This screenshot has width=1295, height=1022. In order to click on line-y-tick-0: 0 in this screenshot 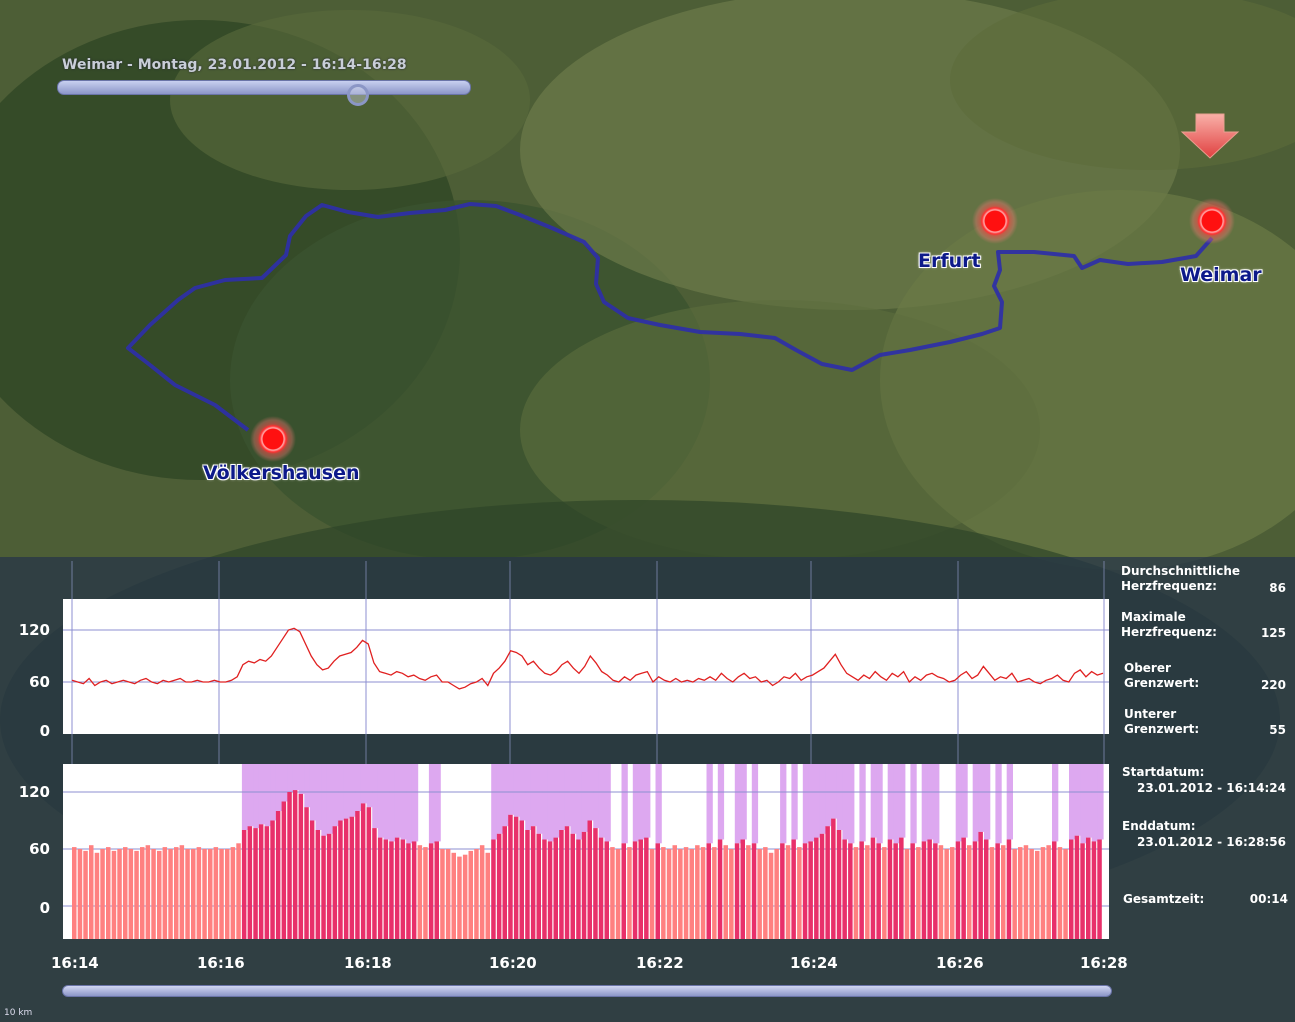, I will do `click(44, 731)`.